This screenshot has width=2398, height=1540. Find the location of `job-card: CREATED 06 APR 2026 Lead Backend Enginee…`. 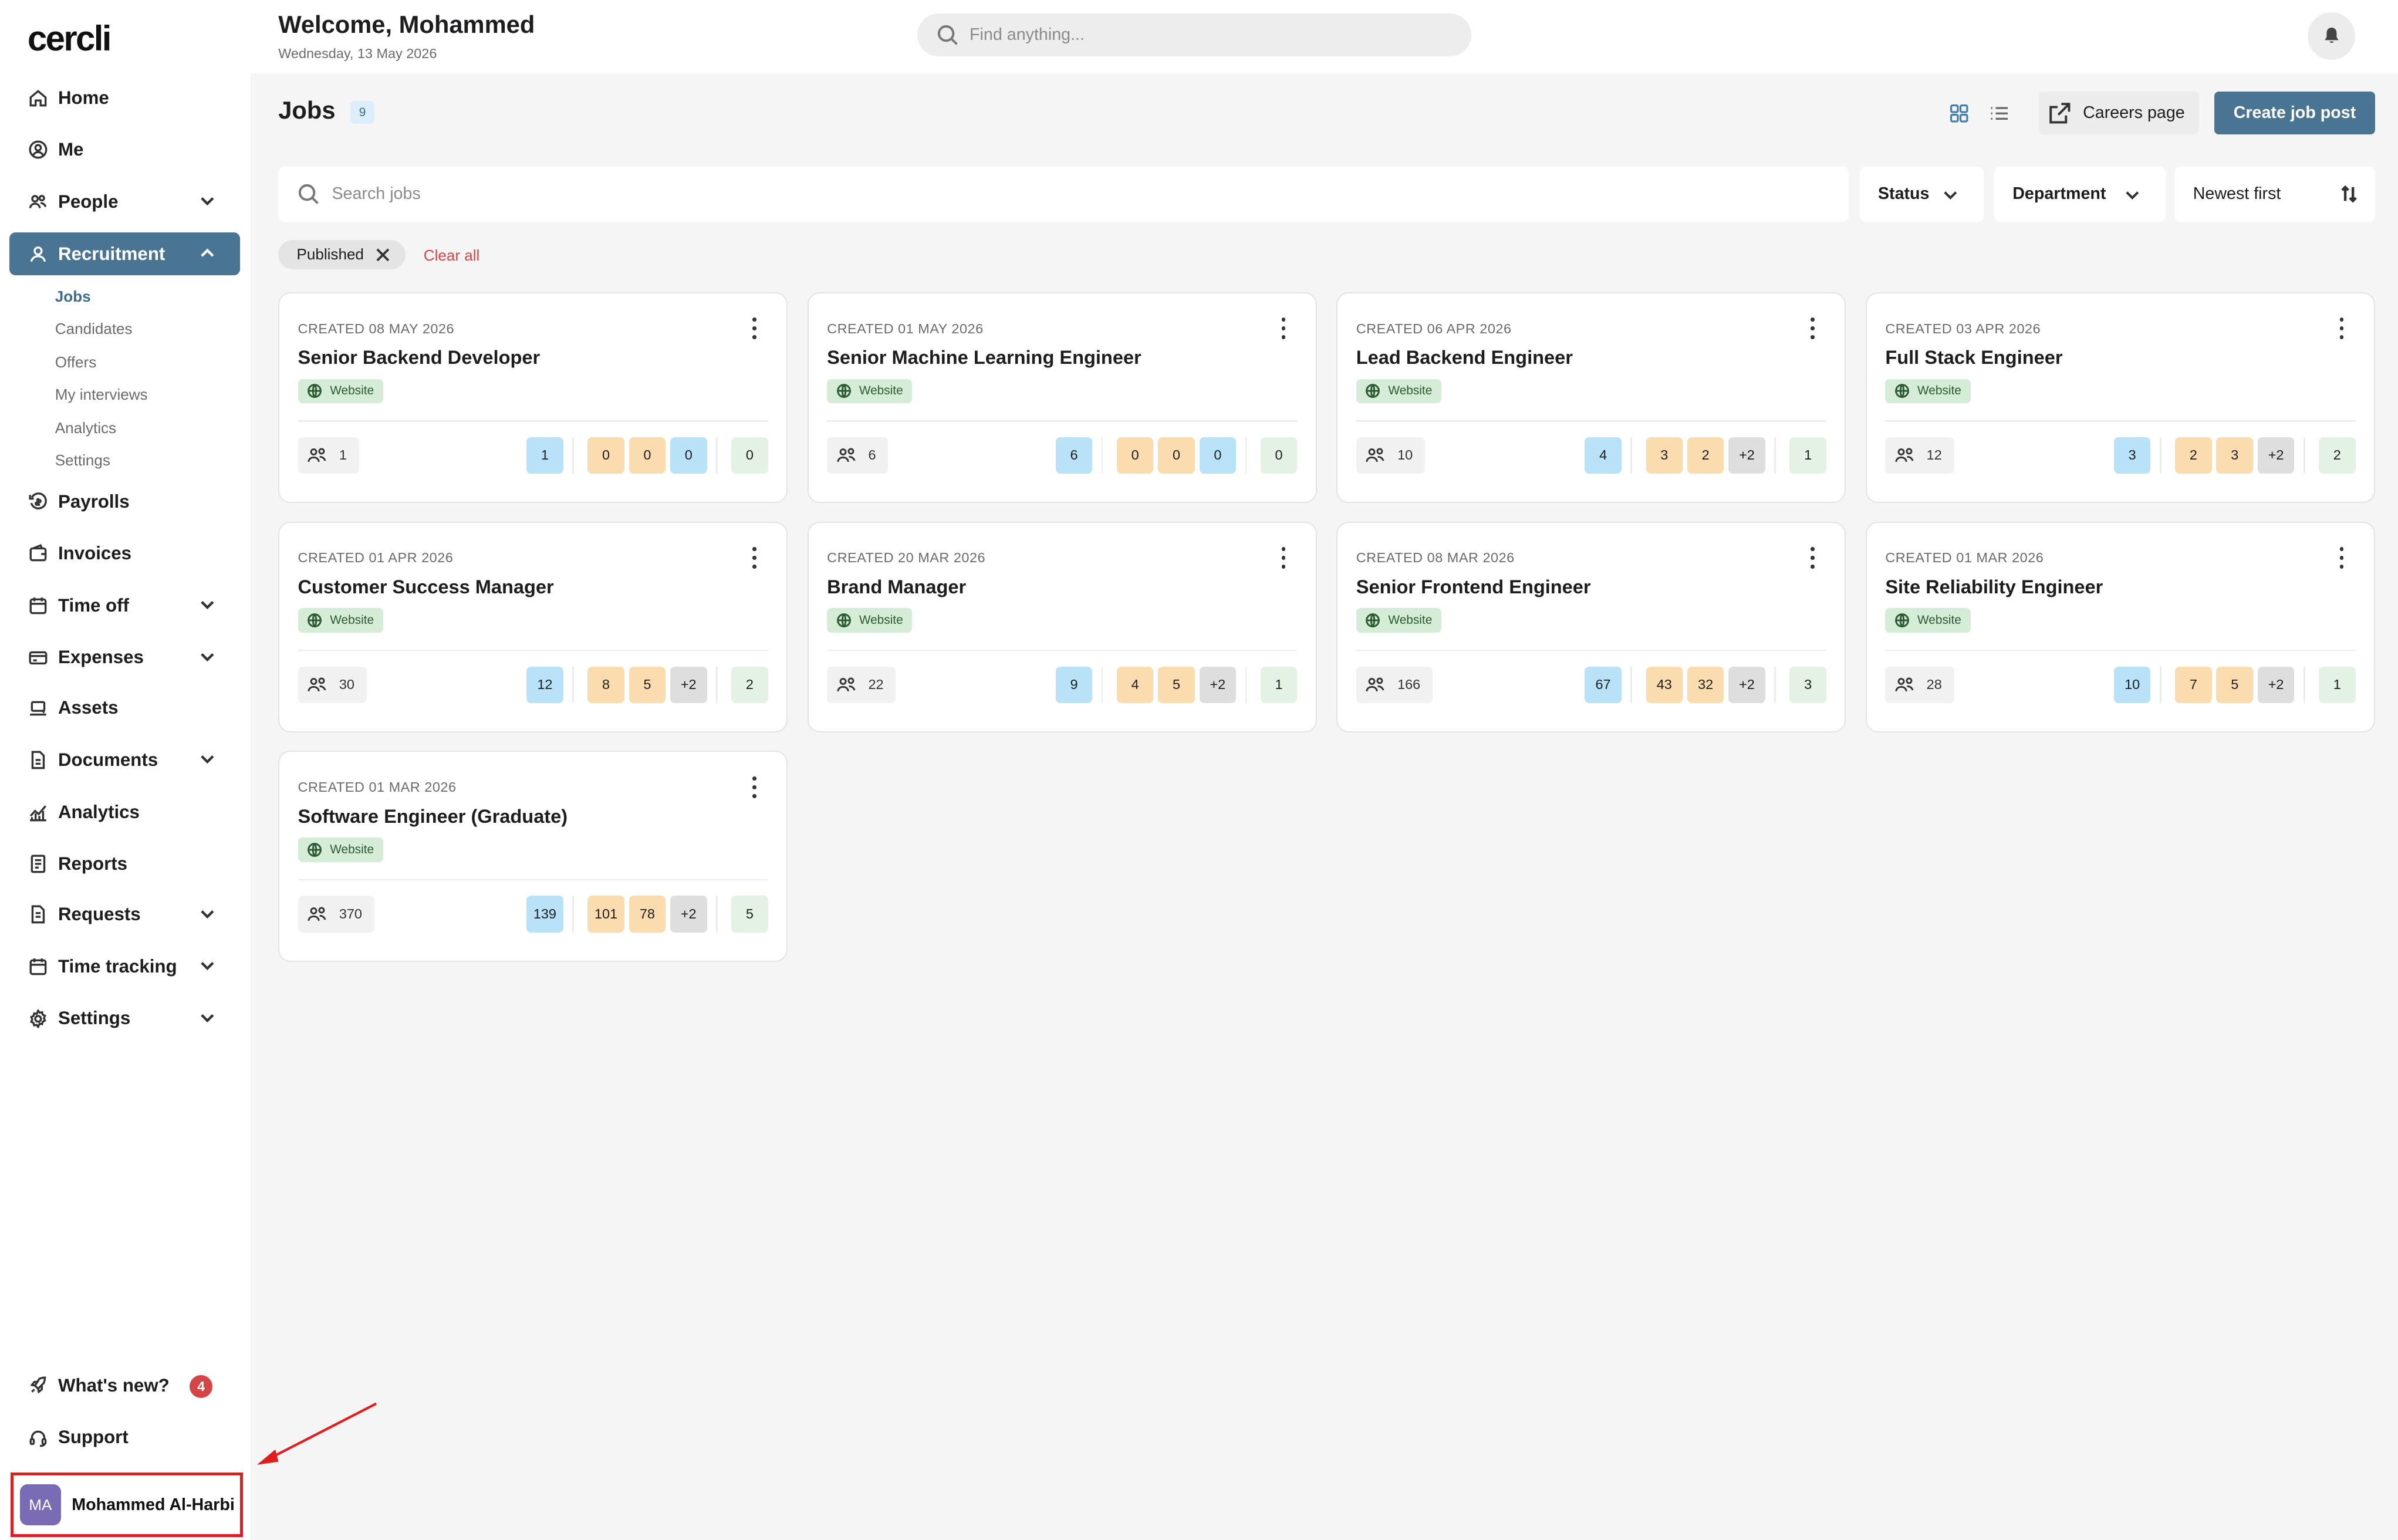

job-card: CREATED 06 APR 2026 Lead Backend Enginee… is located at coordinates (1591, 398).